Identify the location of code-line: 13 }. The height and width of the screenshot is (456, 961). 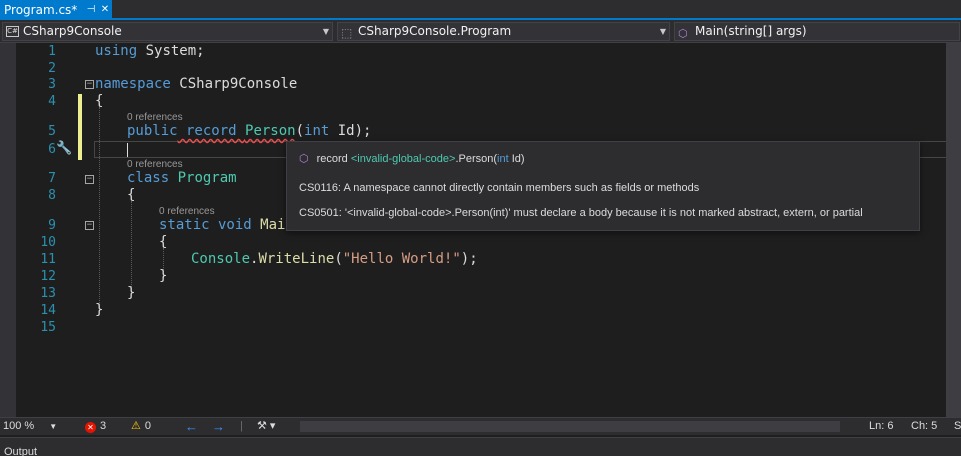
(480, 293).